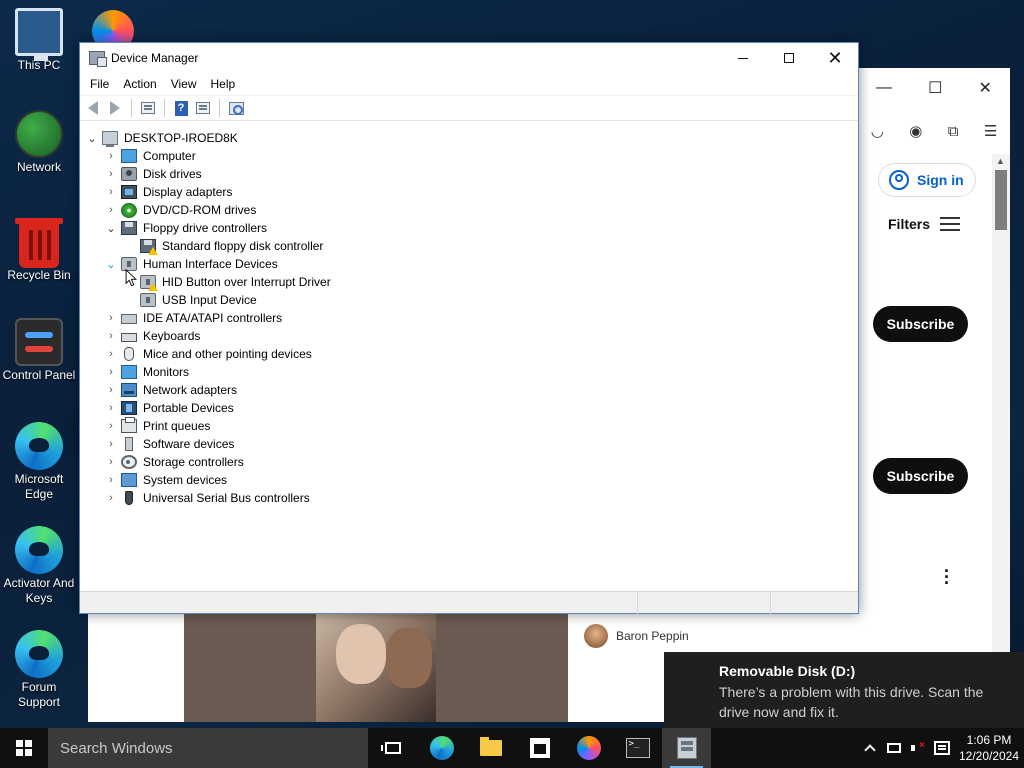  Describe the element at coordinates (637, 748) in the screenshot. I see `taskbar-terminal: >_` at that location.